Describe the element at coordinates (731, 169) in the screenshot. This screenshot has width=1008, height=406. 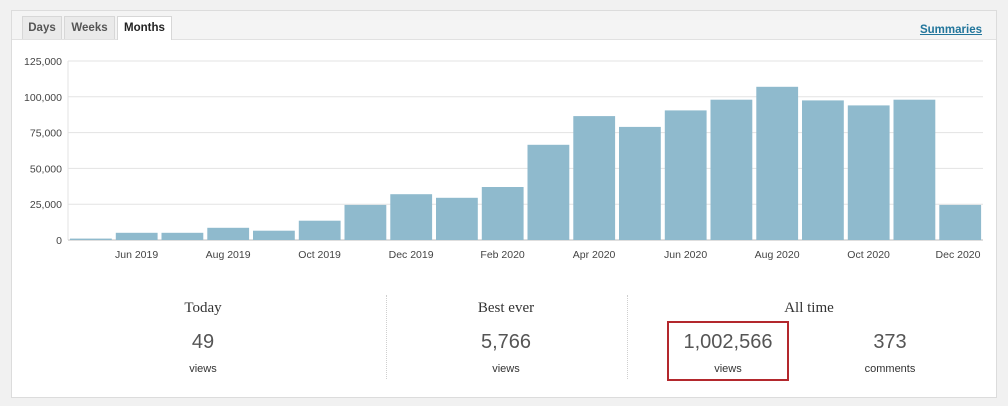
I see `bar-jul-2020` at that location.